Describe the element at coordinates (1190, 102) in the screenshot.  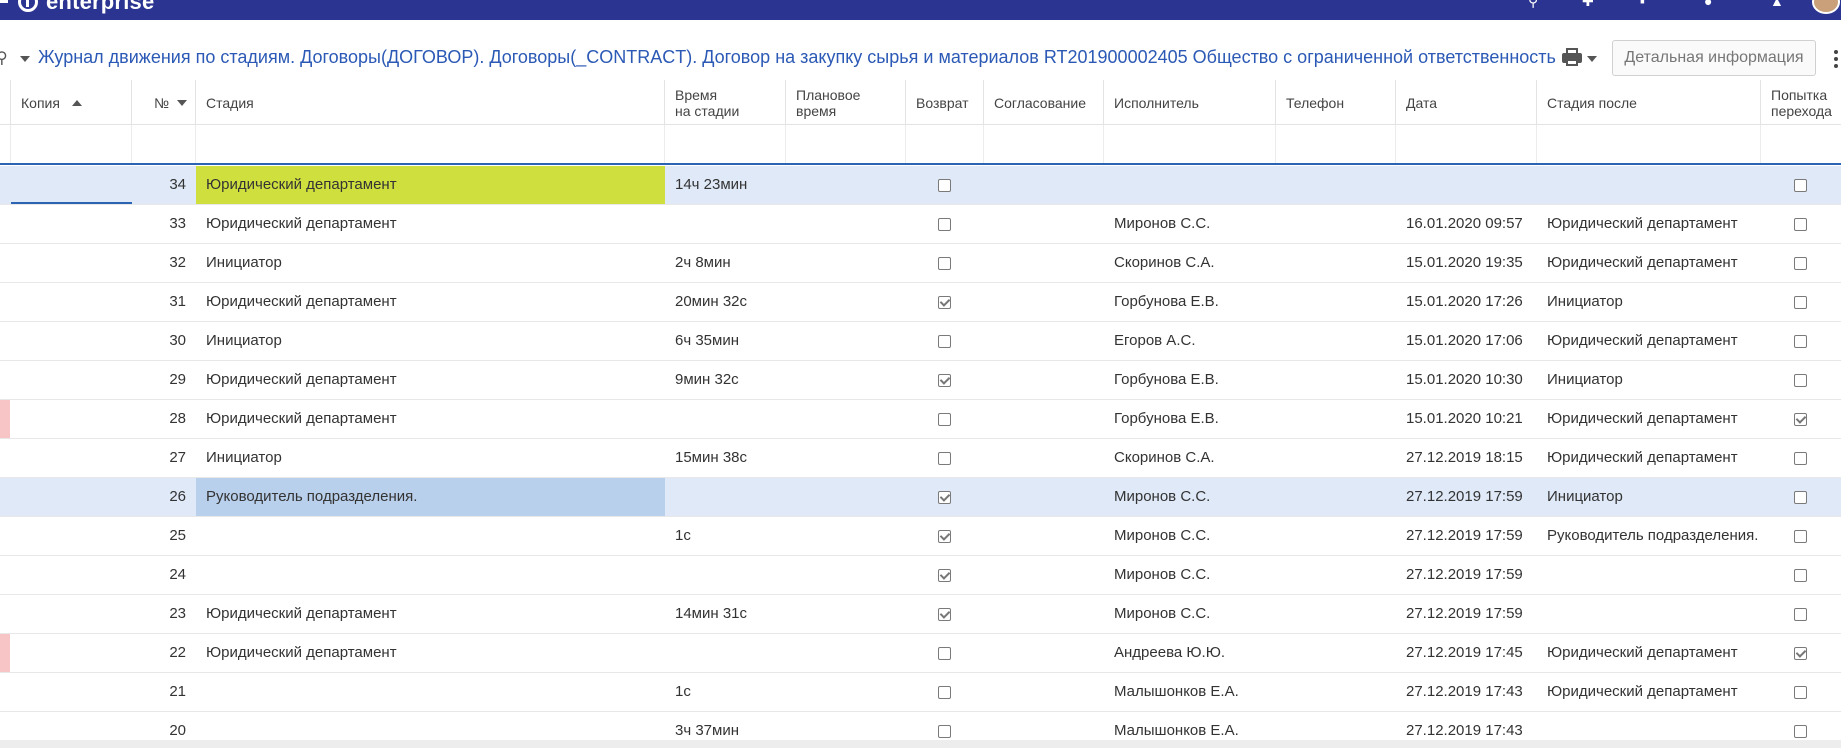
I see `column-header-executor: Исполнитель` at that location.